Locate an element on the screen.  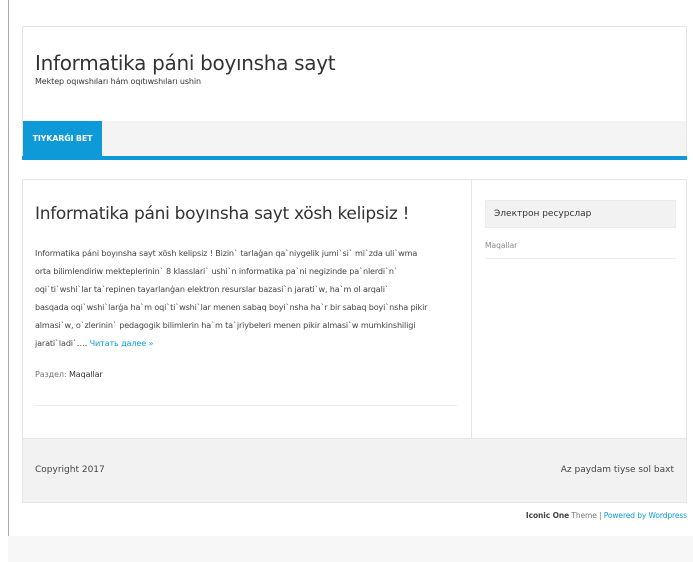
page-bottom-band is located at coordinates (350, 549).